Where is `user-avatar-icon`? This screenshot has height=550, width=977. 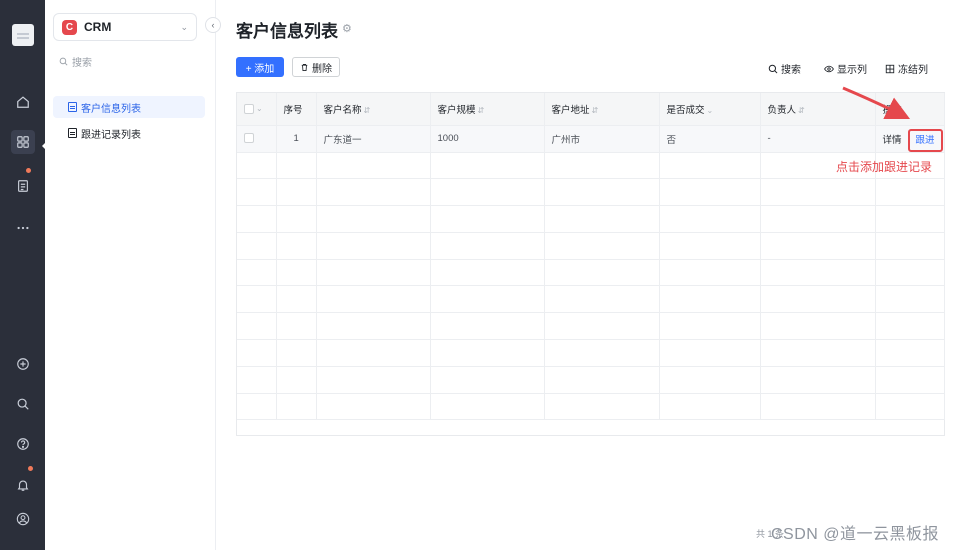 user-avatar-icon is located at coordinates (23, 519).